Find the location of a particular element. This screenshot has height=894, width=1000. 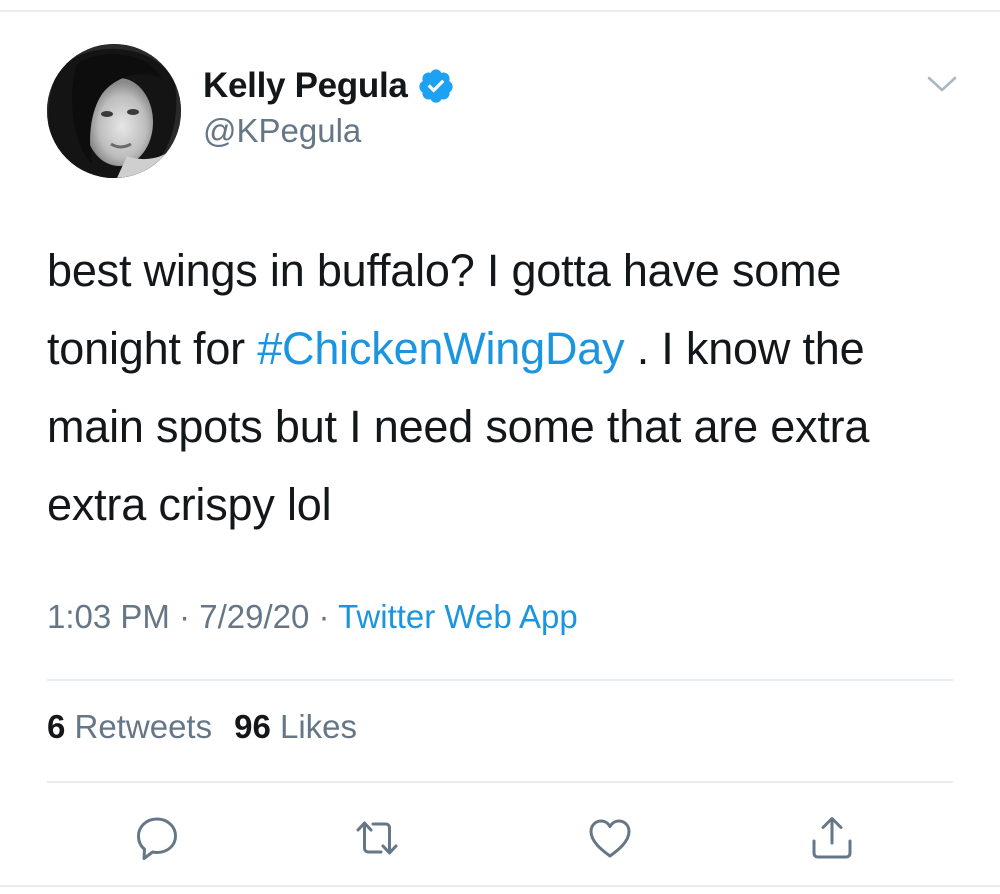

like-icon is located at coordinates (610, 838).